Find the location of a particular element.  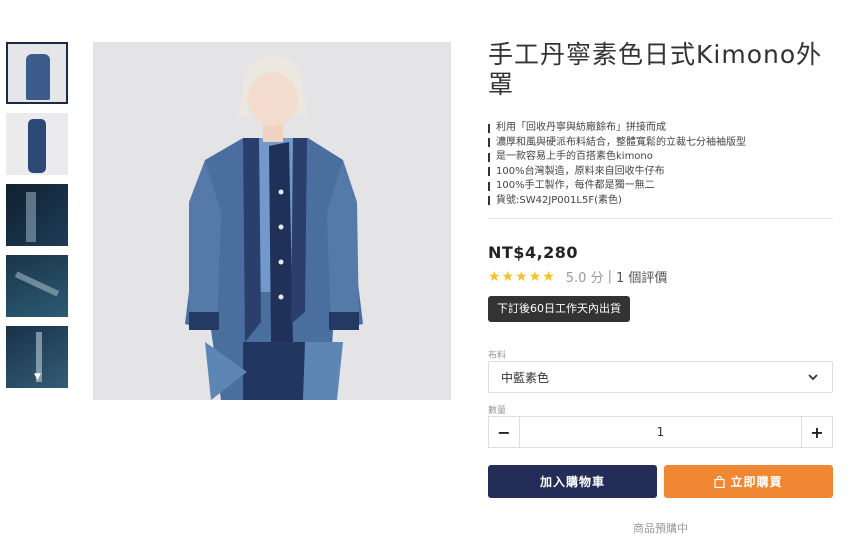

rating-summary: ★★★★★ 5.0 分 | 1 個評價 is located at coordinates (577, 277).